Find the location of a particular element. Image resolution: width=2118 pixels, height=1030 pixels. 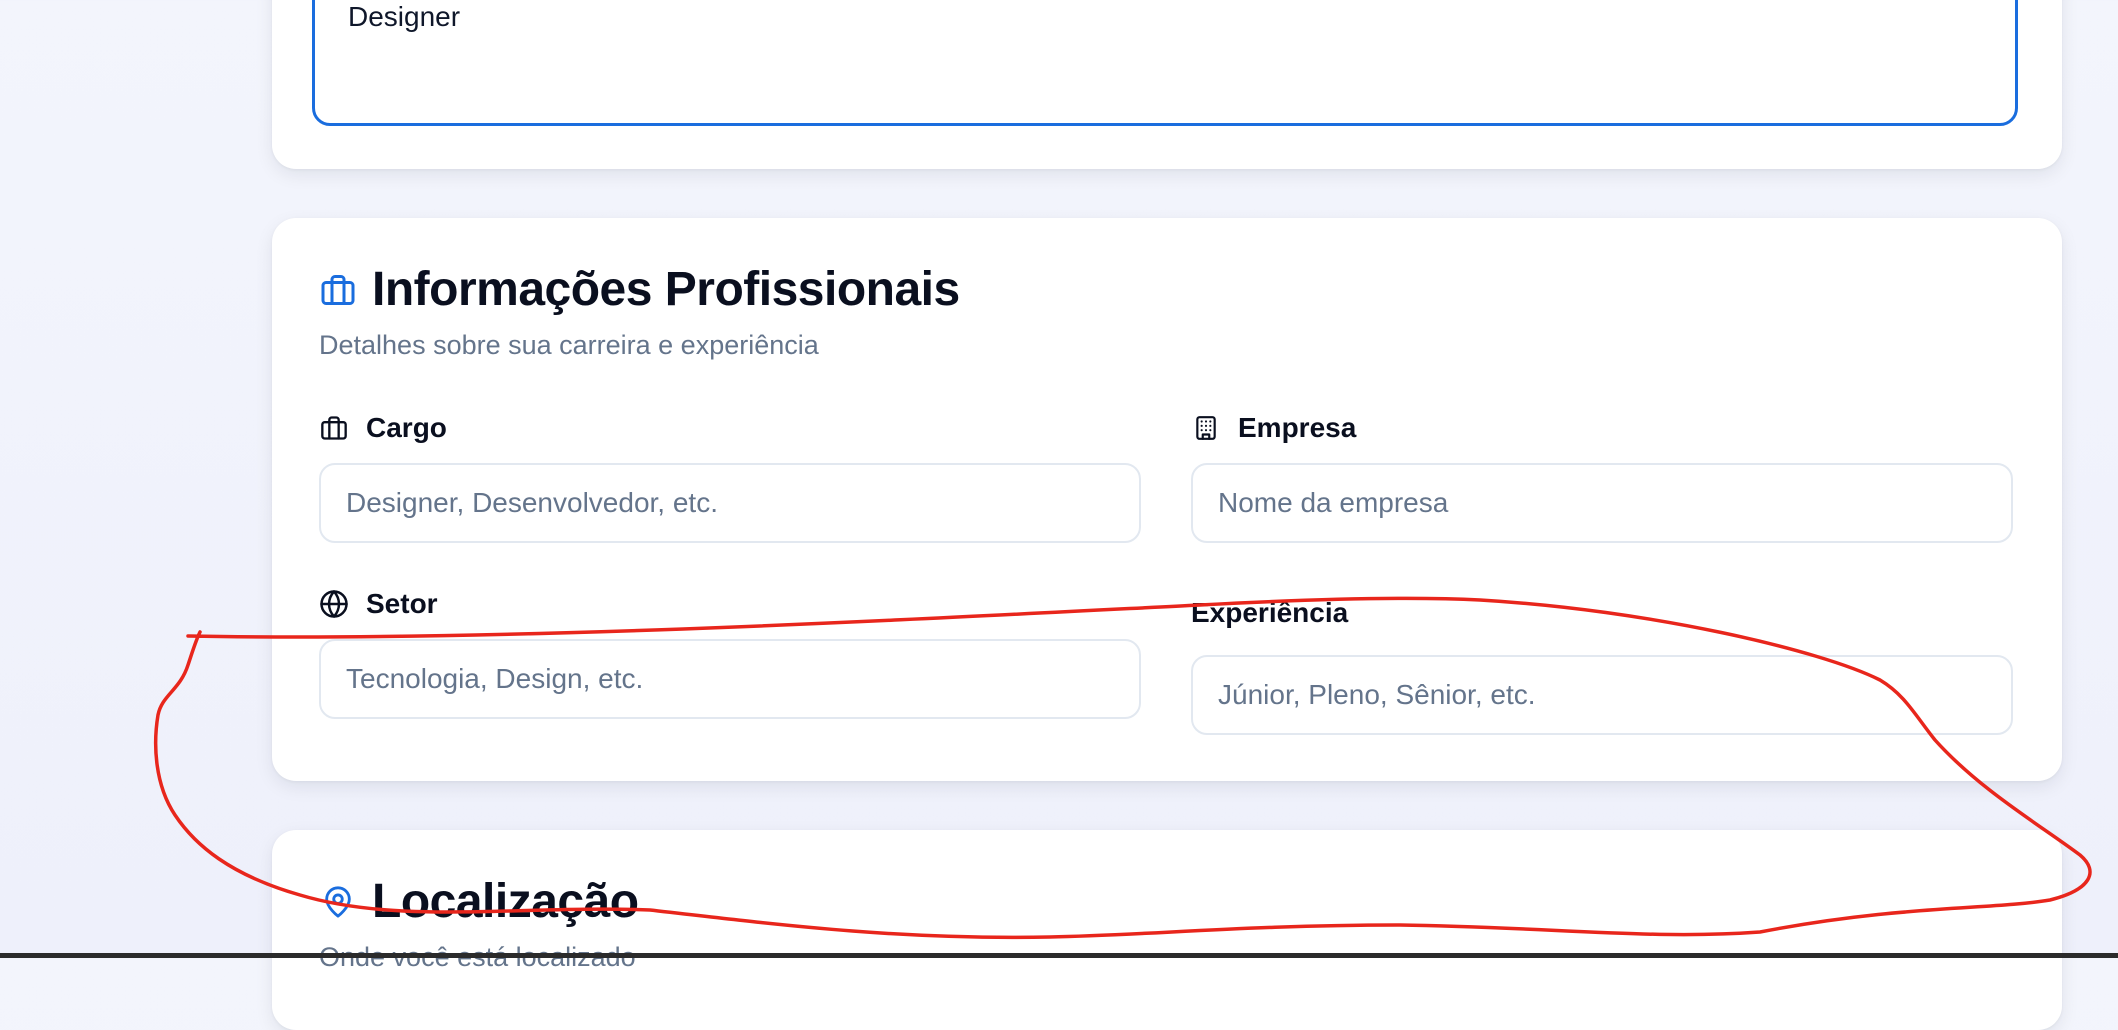

section-title: Localização is located at coordinates (505, 901).